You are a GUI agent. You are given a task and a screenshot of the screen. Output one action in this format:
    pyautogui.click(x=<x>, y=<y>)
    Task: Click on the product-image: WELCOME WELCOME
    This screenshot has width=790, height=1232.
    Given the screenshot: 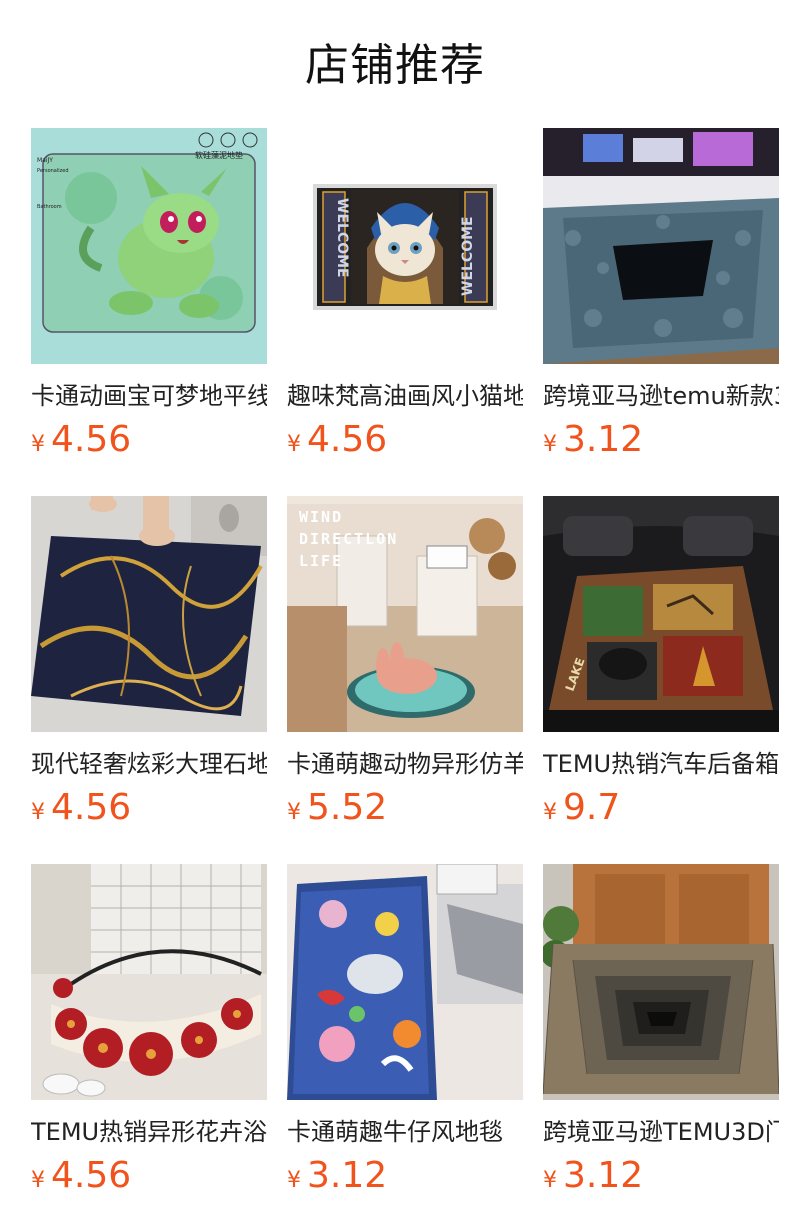 What is the action you would take?
    pyautogui.click(x=405, y=246)
    